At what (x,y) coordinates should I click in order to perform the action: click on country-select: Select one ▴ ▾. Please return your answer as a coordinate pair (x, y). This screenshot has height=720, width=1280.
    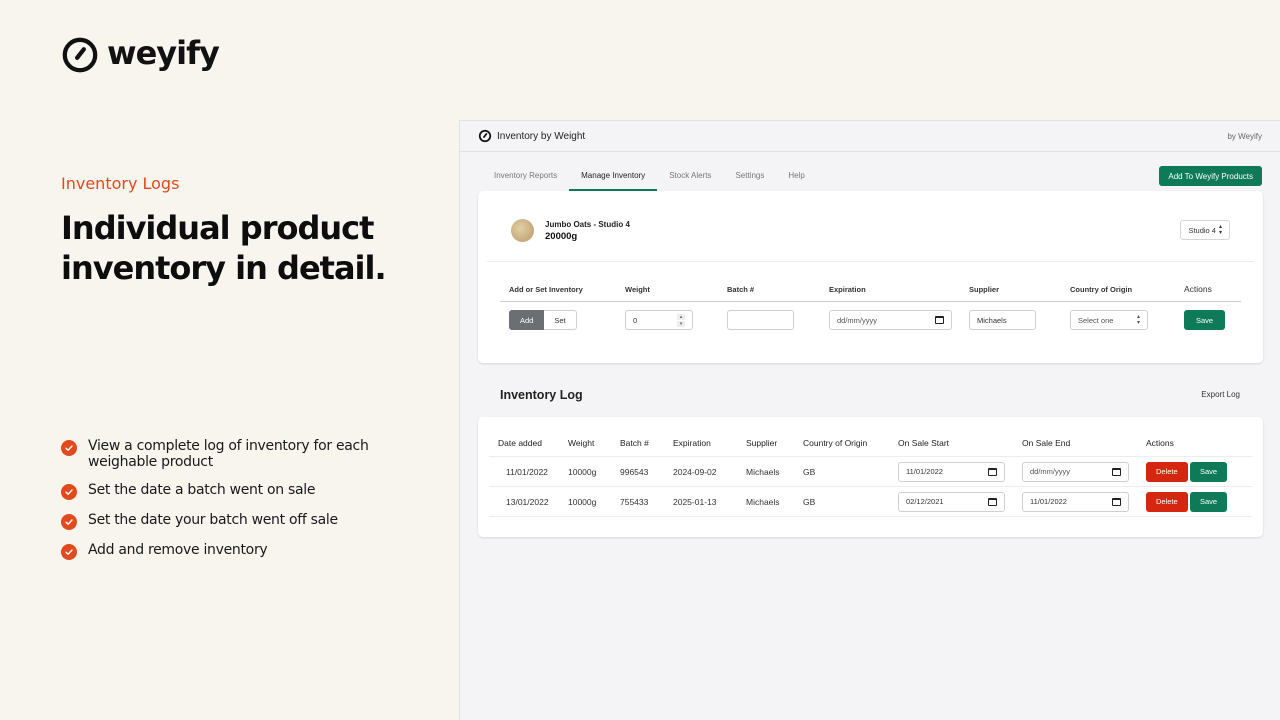
    Looking at the image, I should click on (1109, 320).